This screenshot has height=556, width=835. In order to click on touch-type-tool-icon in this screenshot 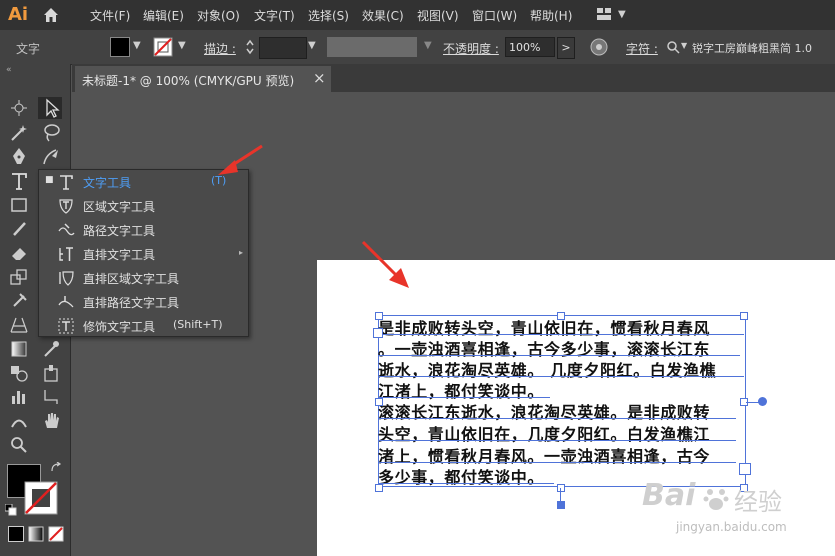, I will do `click(66, 326)`.